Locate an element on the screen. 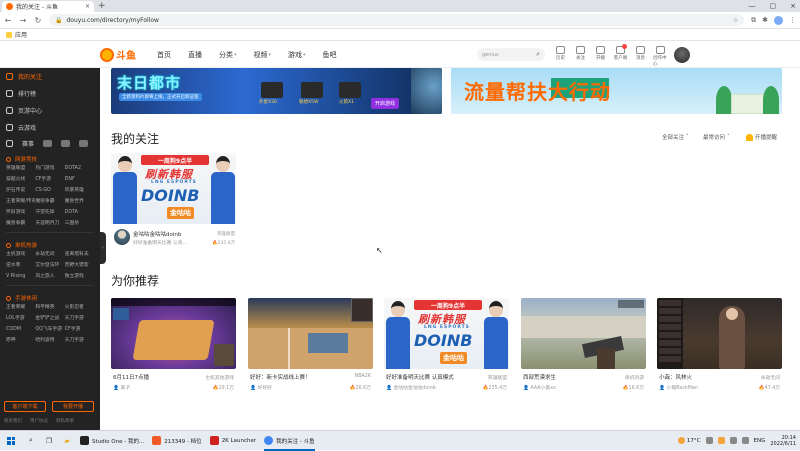 Image resolution: width=800 pixels, height=451 pixels. reload-icon: ↻ is located at coordinates (38, 20).